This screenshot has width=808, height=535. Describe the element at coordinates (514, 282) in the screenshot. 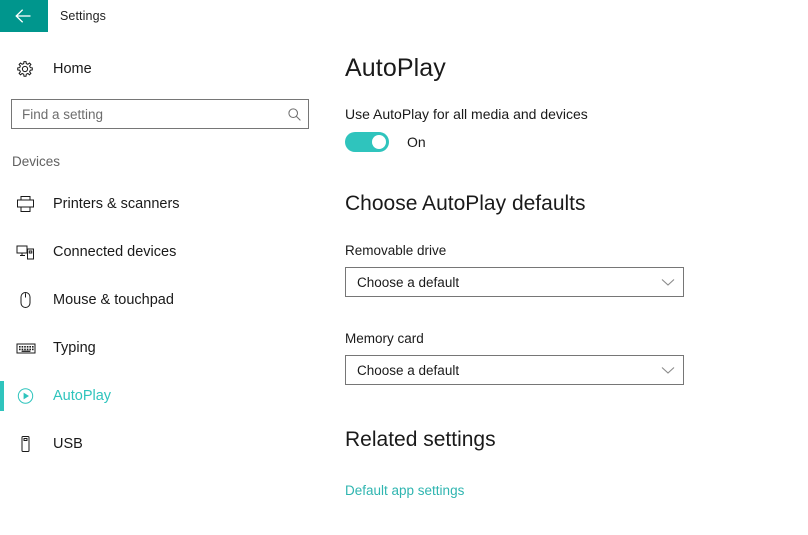

I see `removable-drive-dropdown: Choose a default` at that location.